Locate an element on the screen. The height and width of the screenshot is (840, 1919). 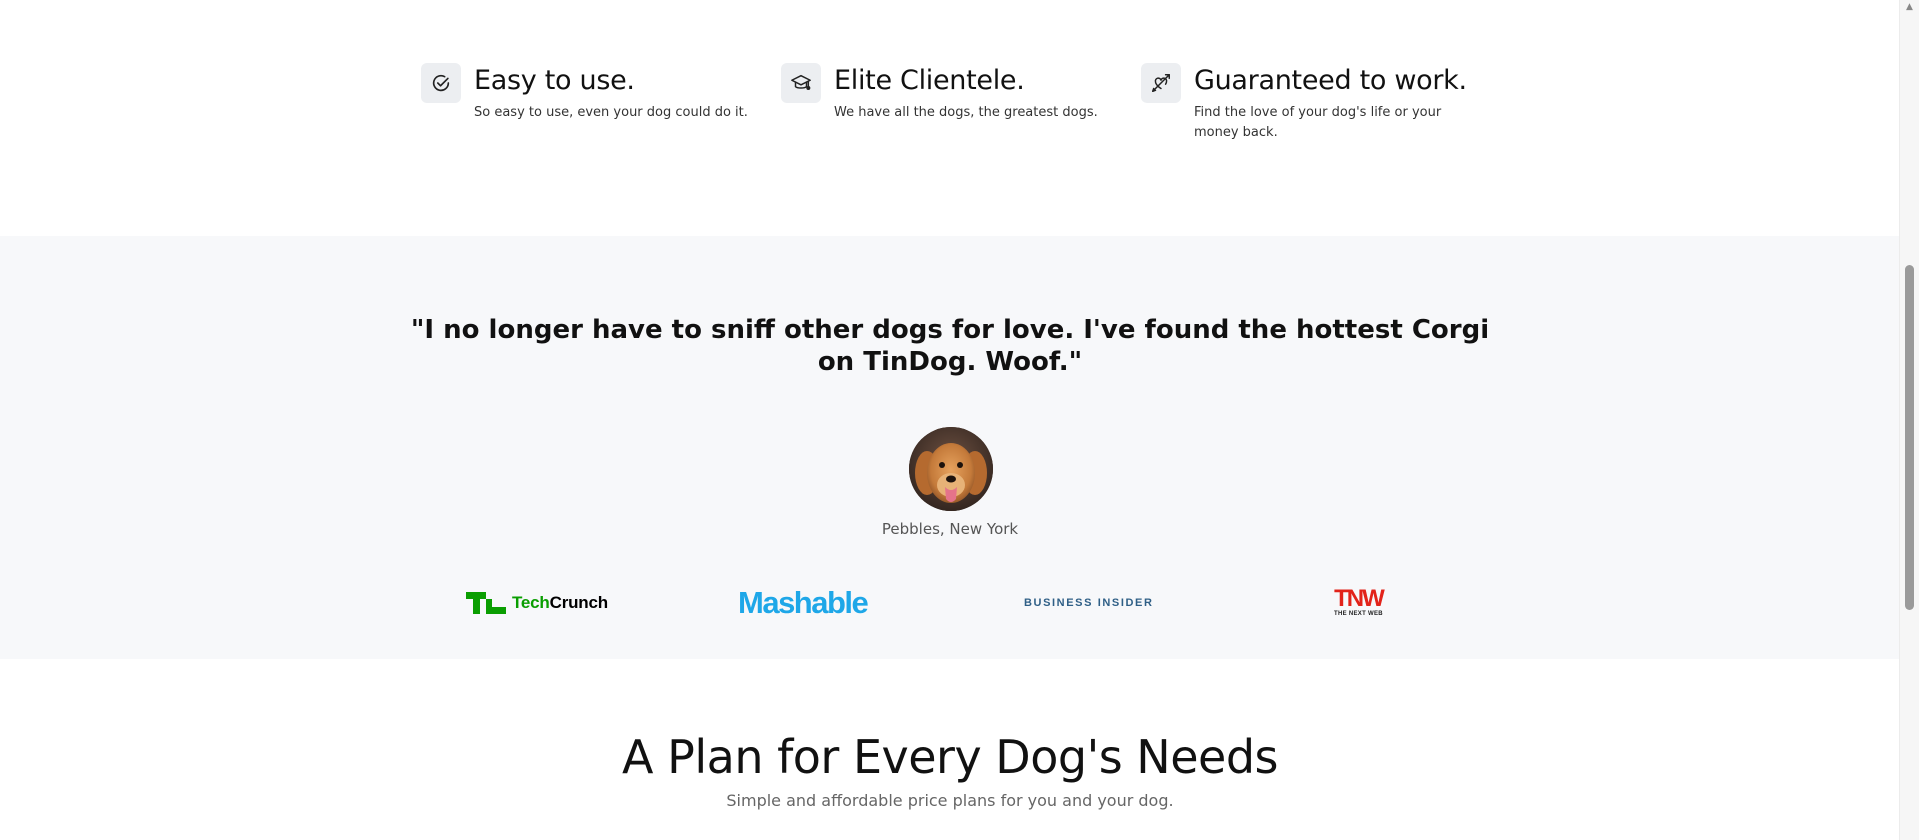
feature-title: Easy to use. is located at coordinates (554, 80).